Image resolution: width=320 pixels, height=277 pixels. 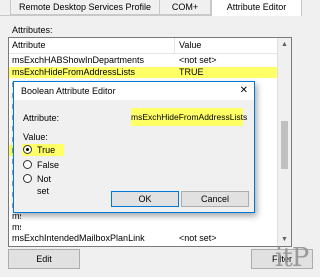 I want to click on attribute-value: TRUE, so click(x=191, y=72).